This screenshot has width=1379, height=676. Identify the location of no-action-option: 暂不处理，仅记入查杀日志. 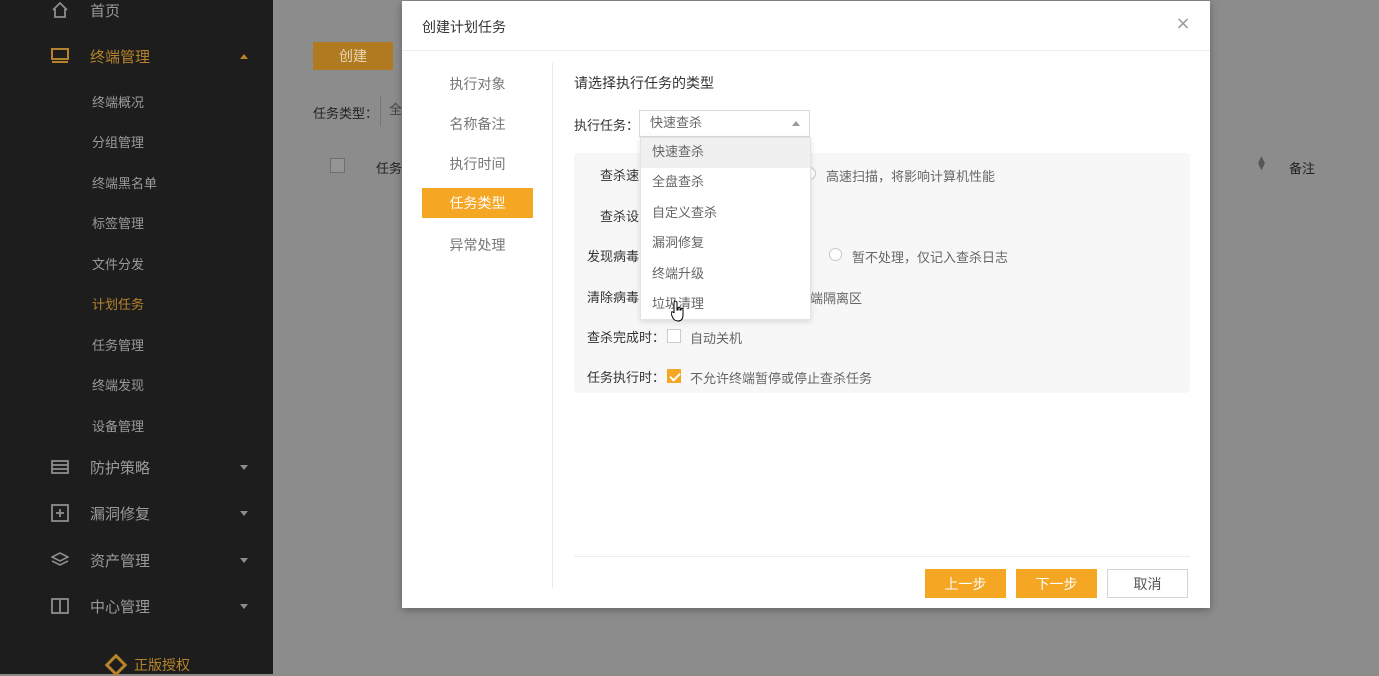
(930, 258).